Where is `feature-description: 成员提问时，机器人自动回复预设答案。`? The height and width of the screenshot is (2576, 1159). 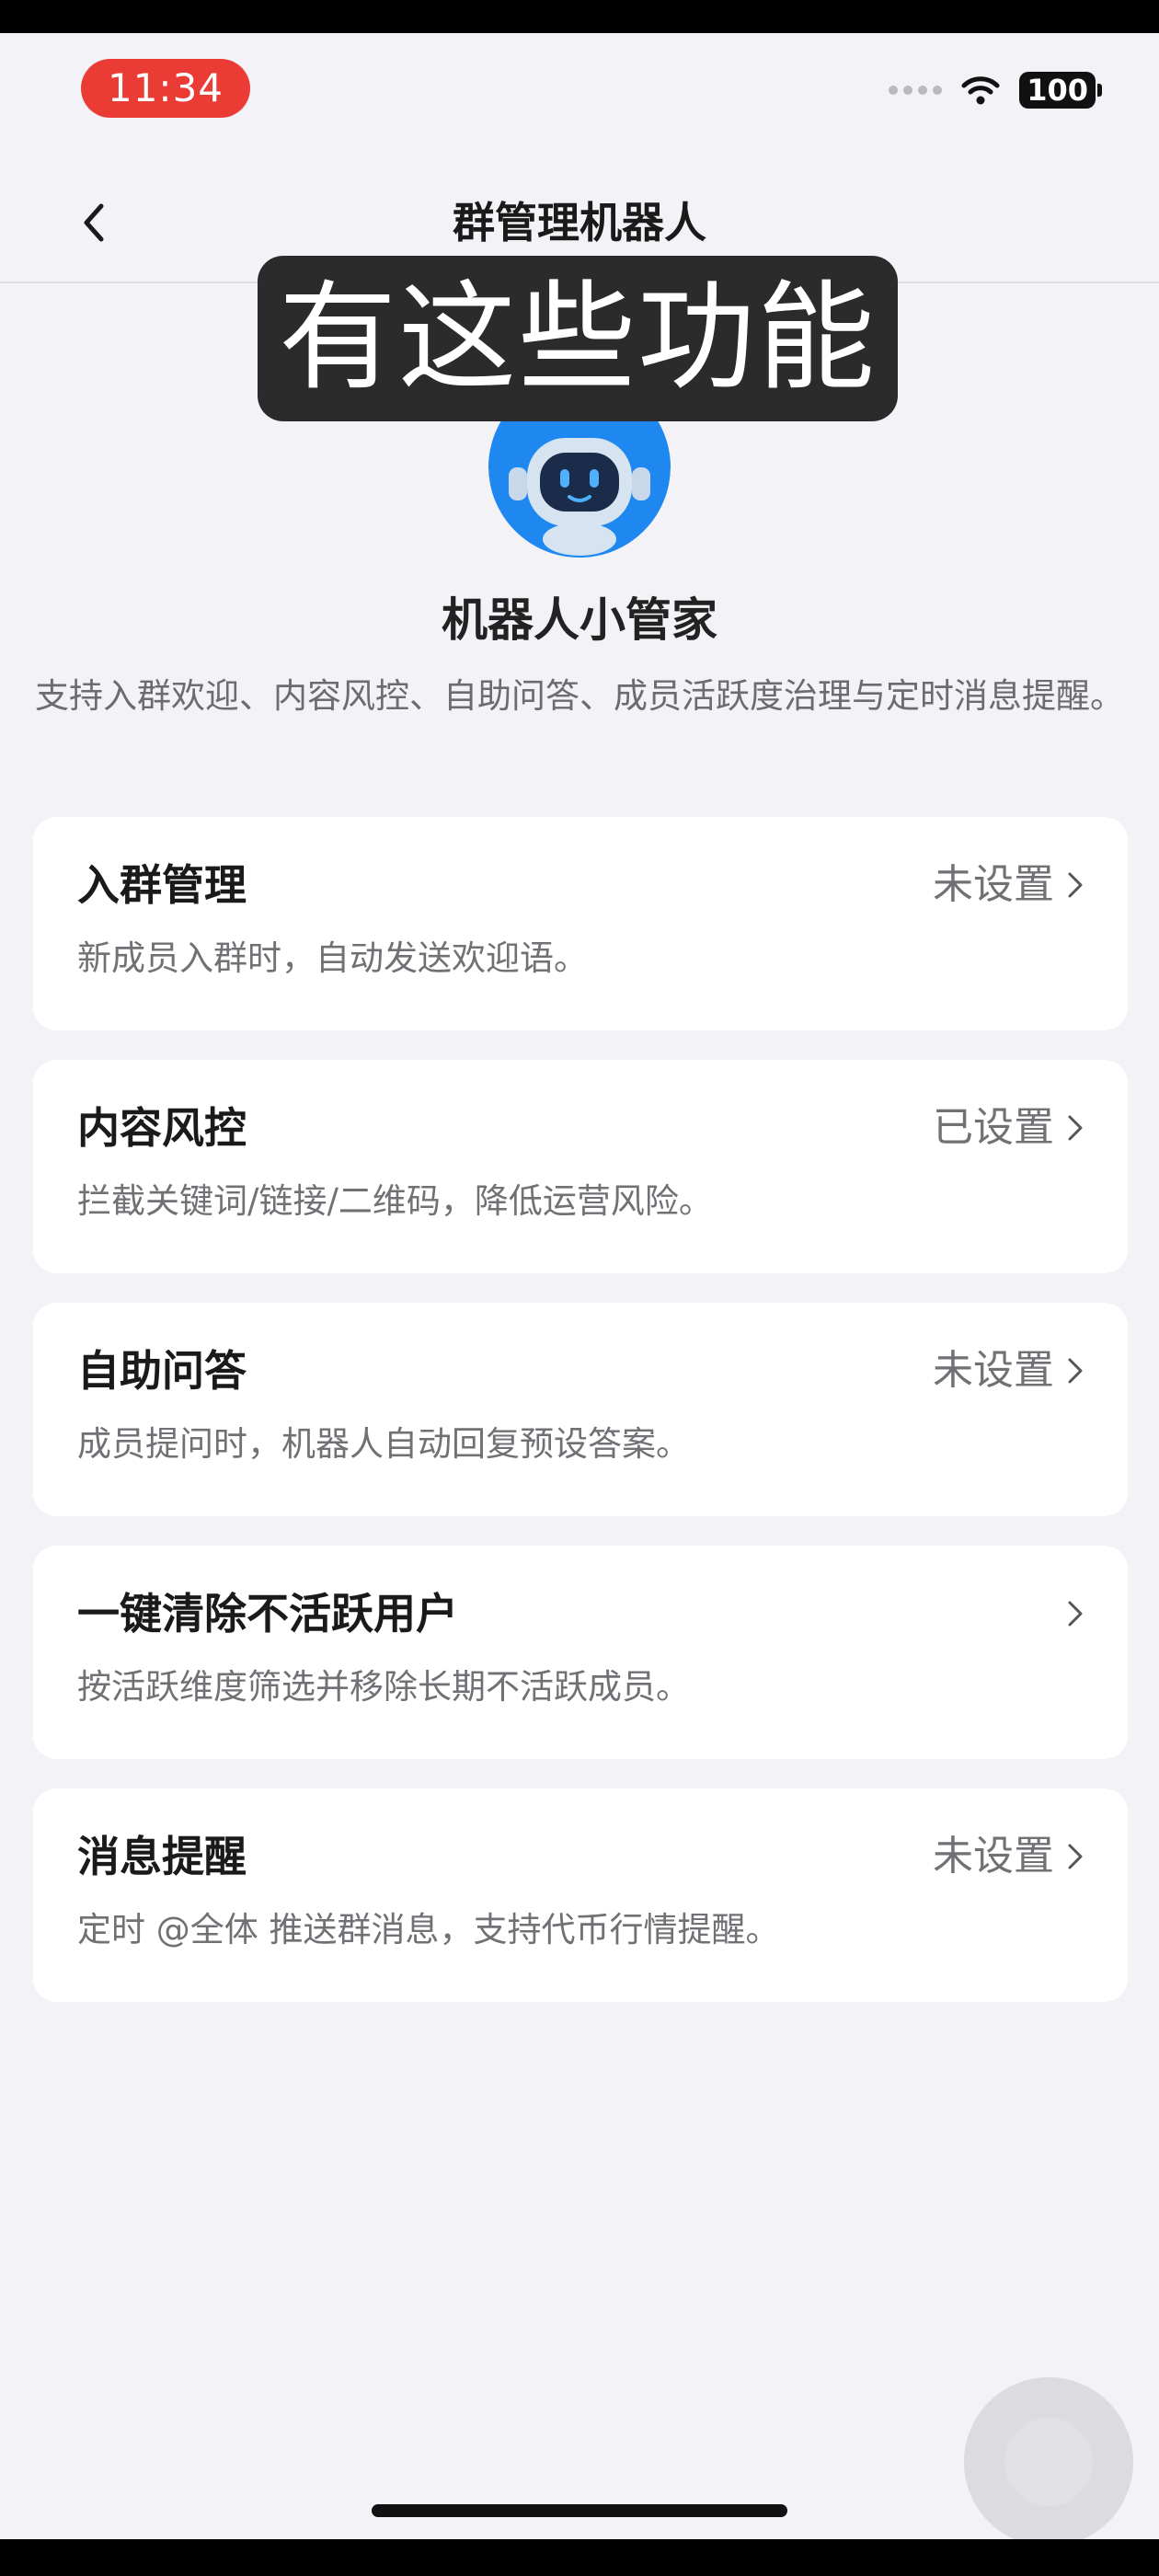 feature-description: 成员提问时，机器人自动回复预设答案。 is located at coordinates (383, 1444).